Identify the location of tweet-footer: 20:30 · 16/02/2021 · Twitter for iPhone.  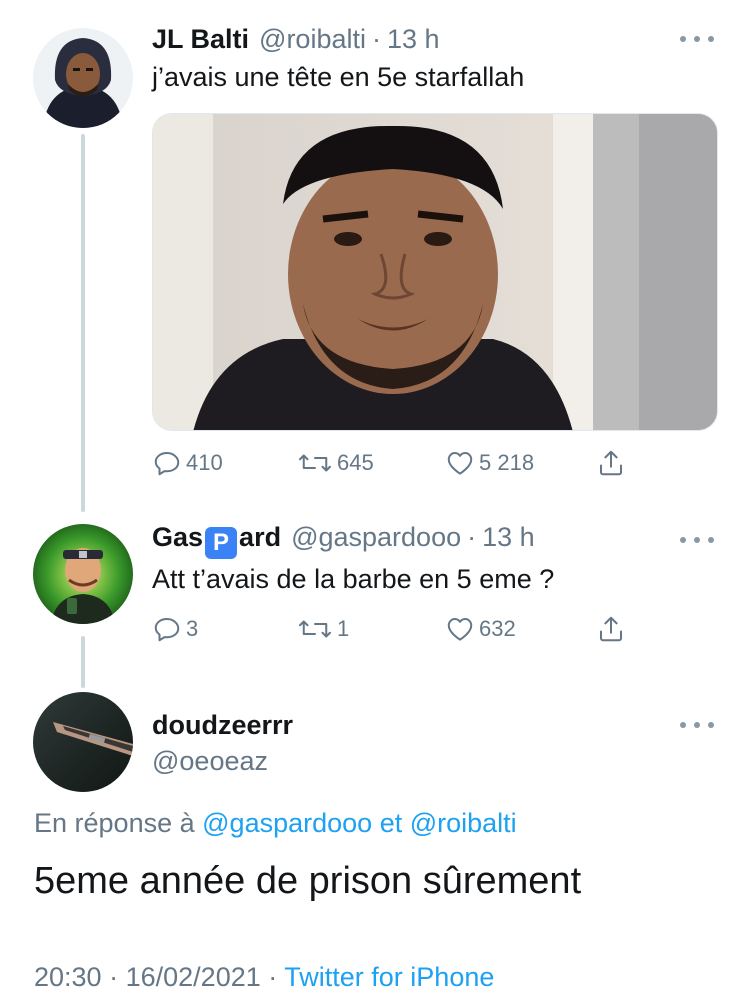
(264, 977).